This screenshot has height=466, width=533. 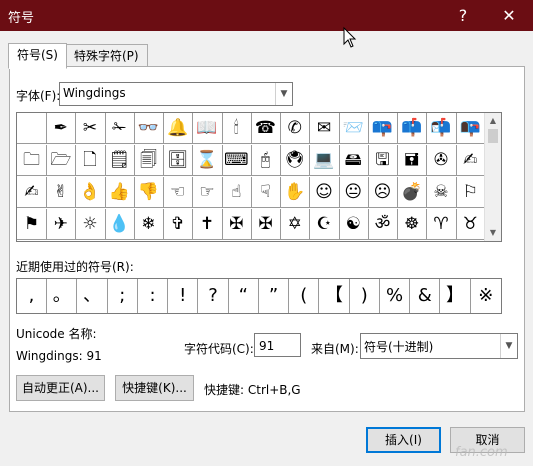 What do you see at coordinates (244, 296) in the screenshot?
I see `recent-symbol-cell: “` at bounding box center [244, 296].